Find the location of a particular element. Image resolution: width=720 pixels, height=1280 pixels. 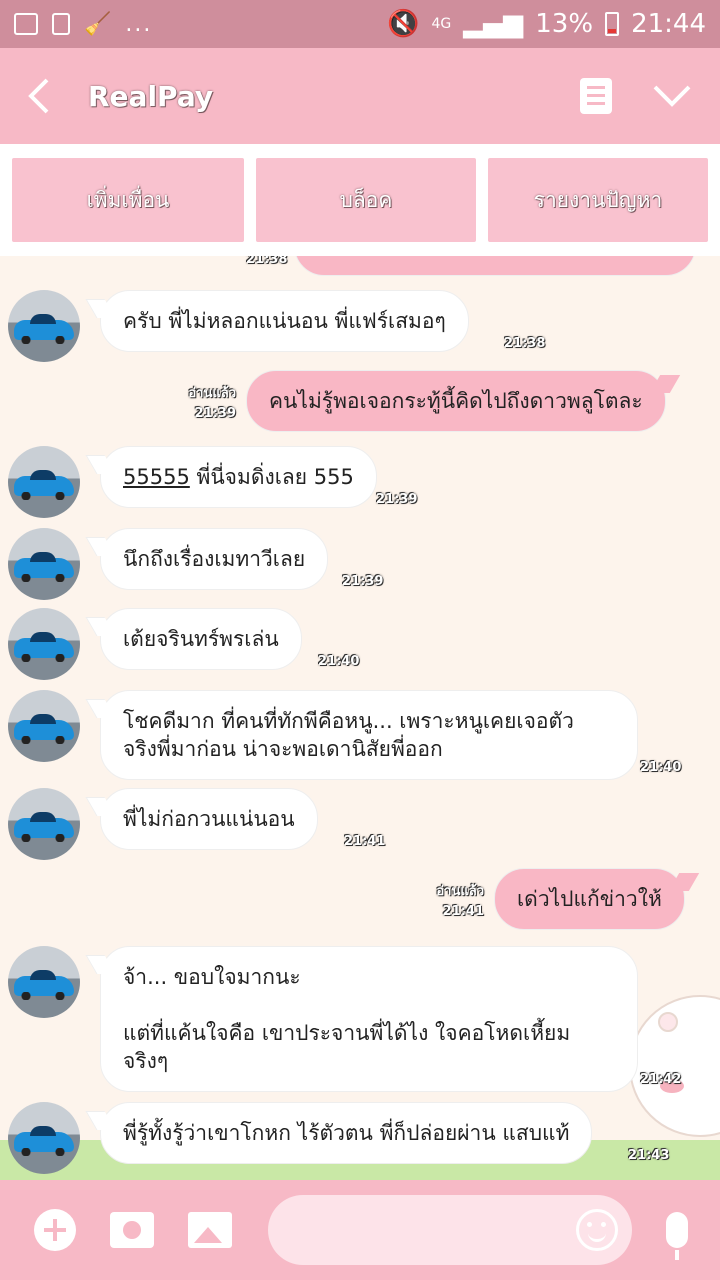

message-bubble: นึกถึงเรื่องเมทาวีเลย is located at coordinates (214, 559).